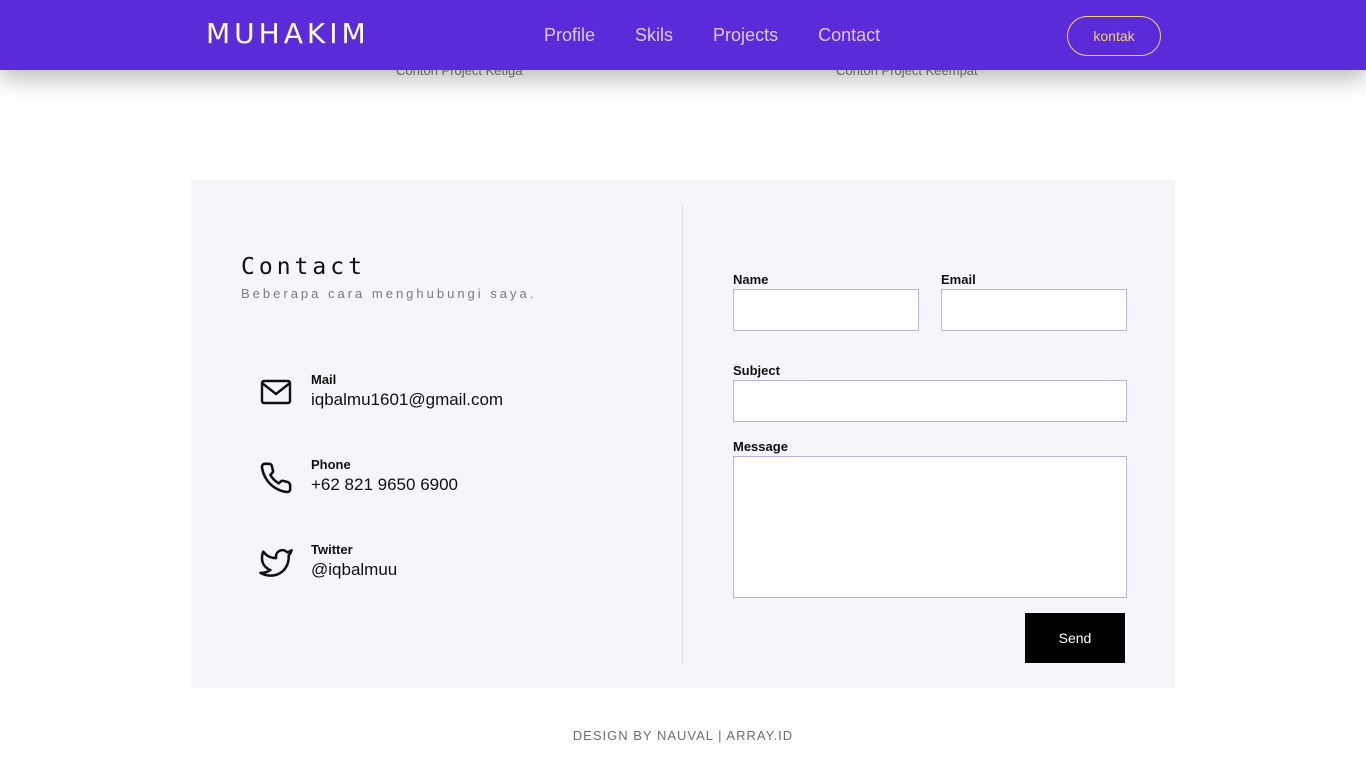 Image resolution: width=1366 pixels, height=768 pixels. What do you see at coordinates (1114, 36) in the screenshot?
I see `kontak-button: kontak` at bounding box center [1114, 36].